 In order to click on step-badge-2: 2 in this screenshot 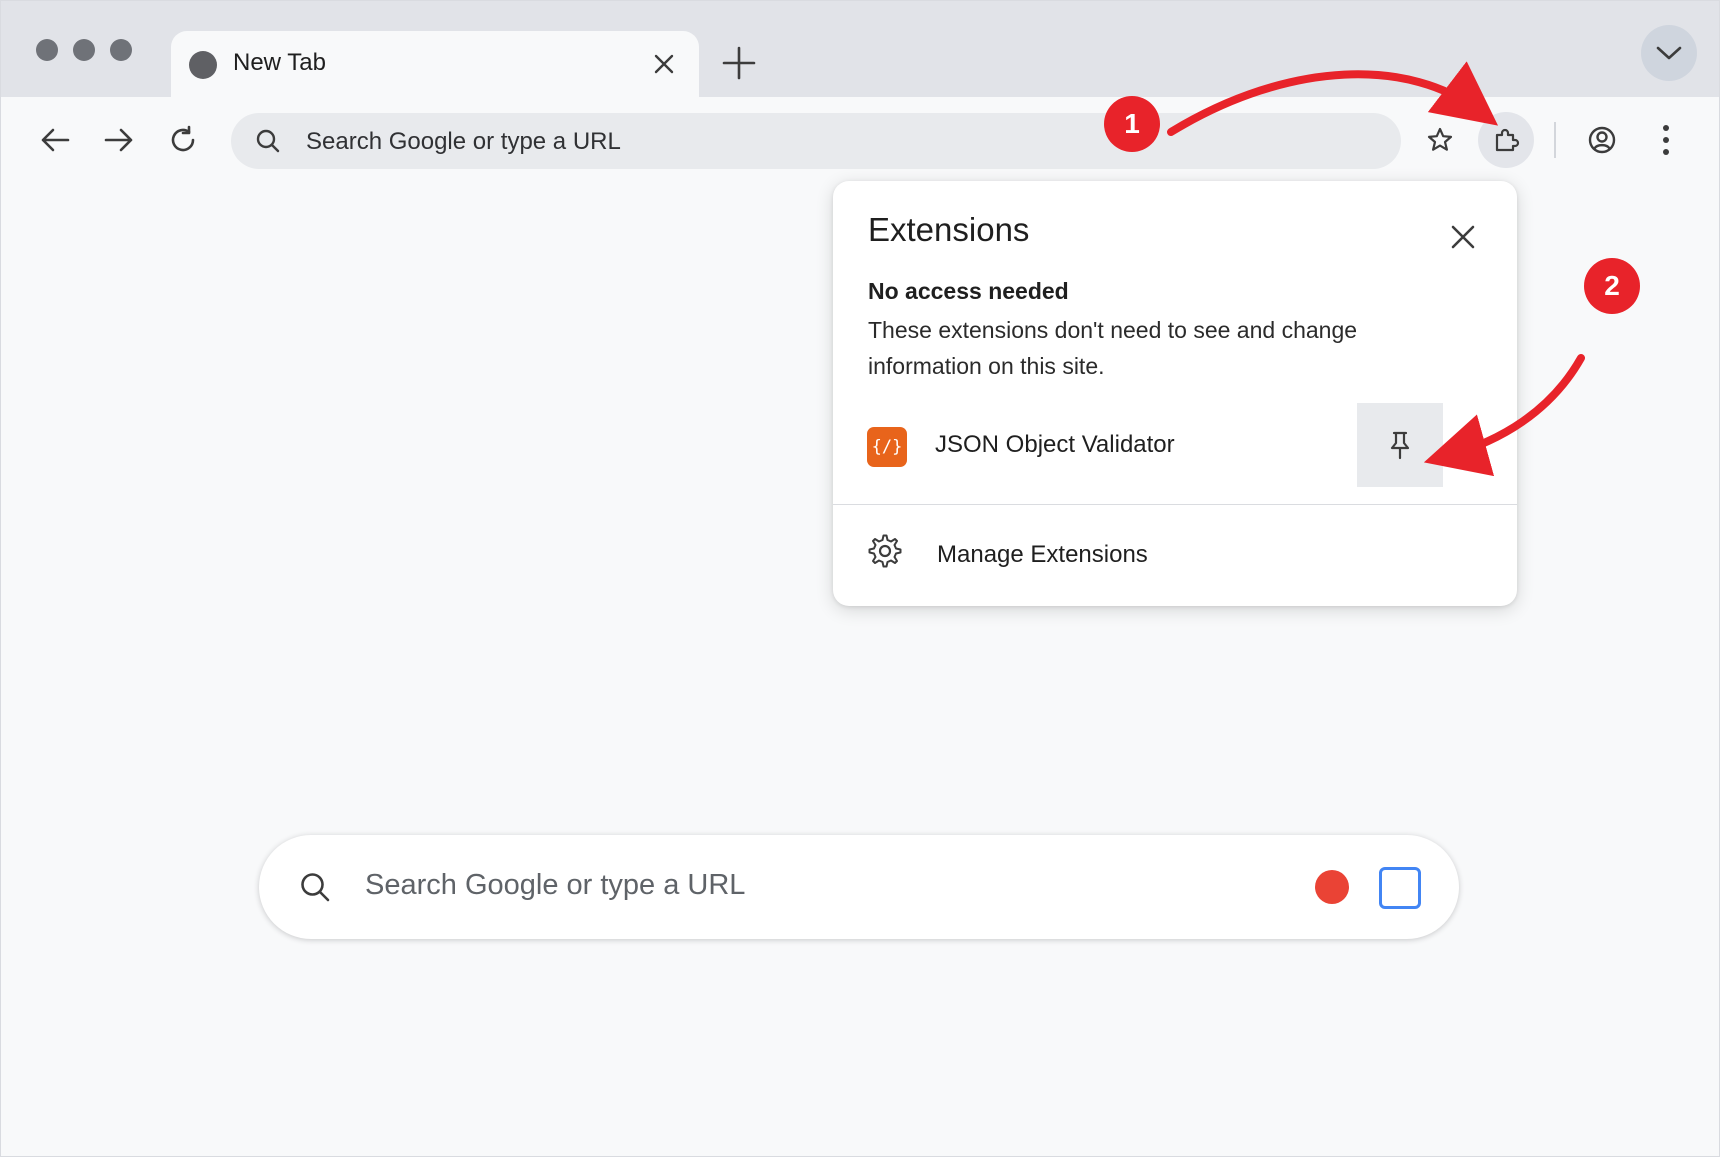, I will do `click(1612, 286)`.